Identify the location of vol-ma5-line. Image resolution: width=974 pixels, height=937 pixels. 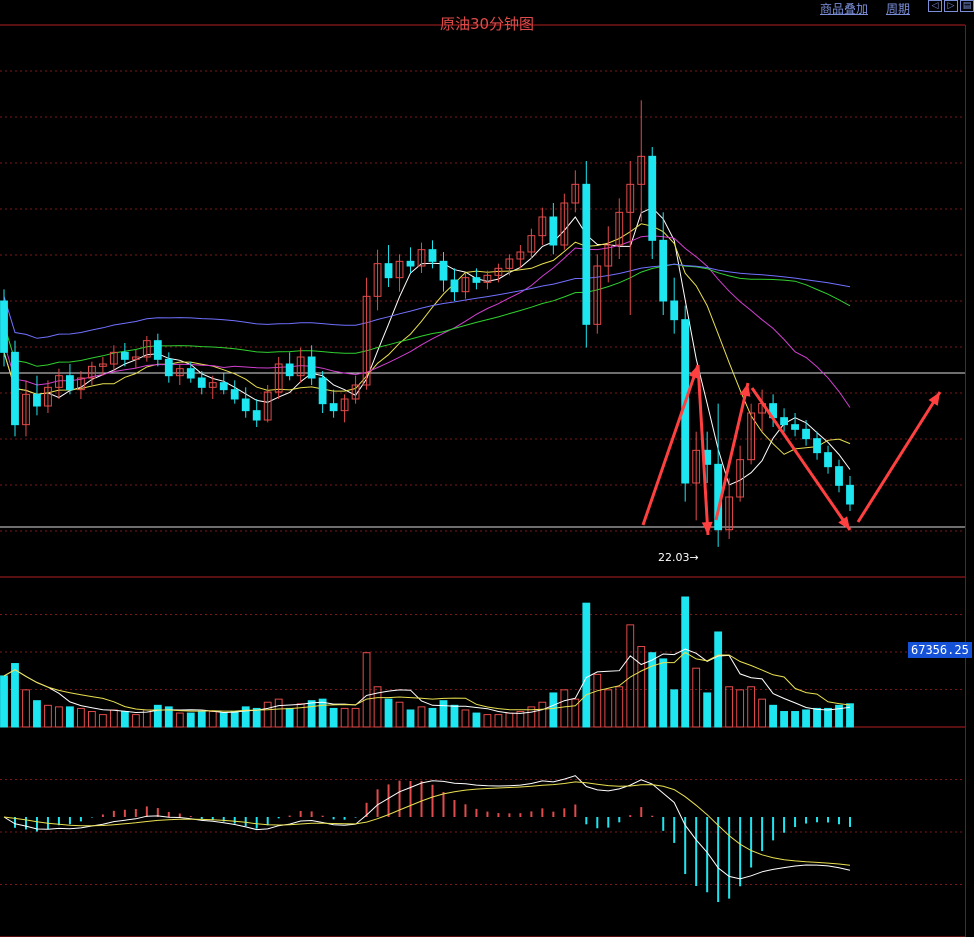
(427, 681).